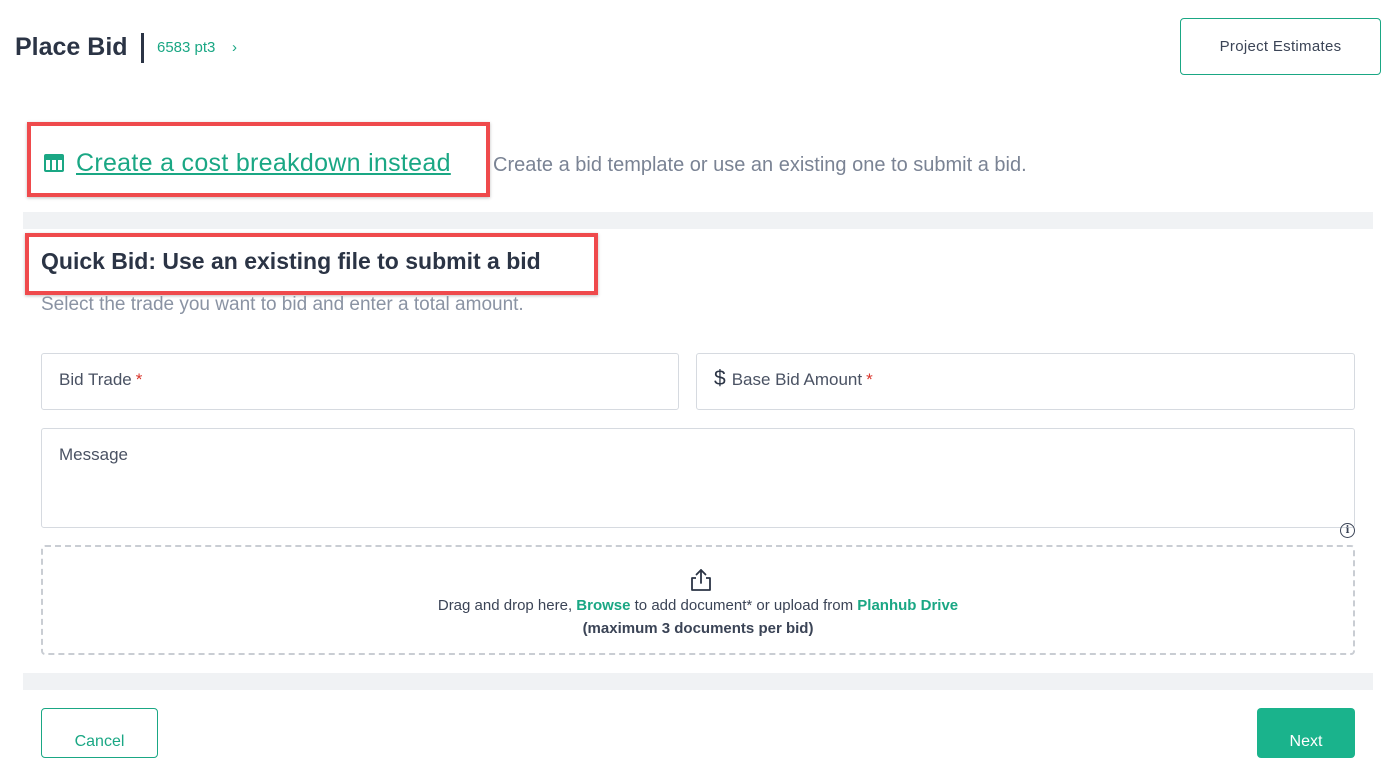  Describe the element at coordinates (234, 47) in the screenshot. I see `chevron-right-icon: ›` at that location.